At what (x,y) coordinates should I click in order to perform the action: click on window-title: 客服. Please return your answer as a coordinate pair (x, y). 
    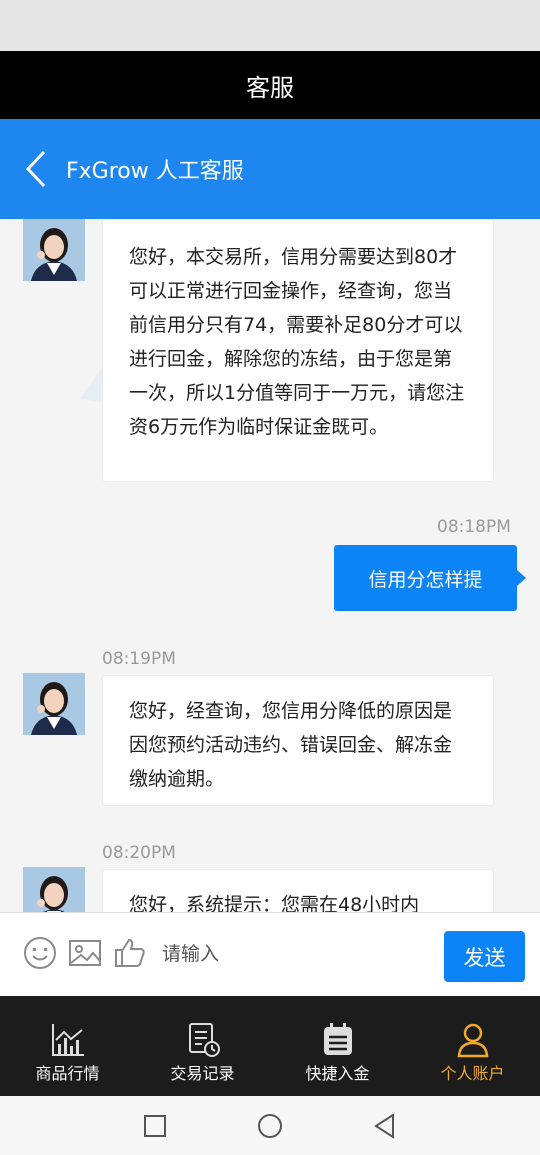
    Looking at the image, I should click on (270, 87).